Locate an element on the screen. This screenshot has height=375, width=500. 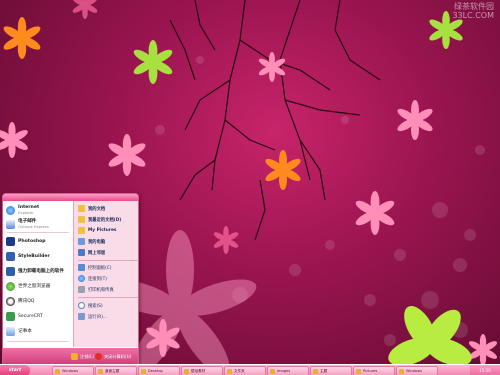
recent-stylebuilder: StyleBuilder is located at coordinates (28, 256).